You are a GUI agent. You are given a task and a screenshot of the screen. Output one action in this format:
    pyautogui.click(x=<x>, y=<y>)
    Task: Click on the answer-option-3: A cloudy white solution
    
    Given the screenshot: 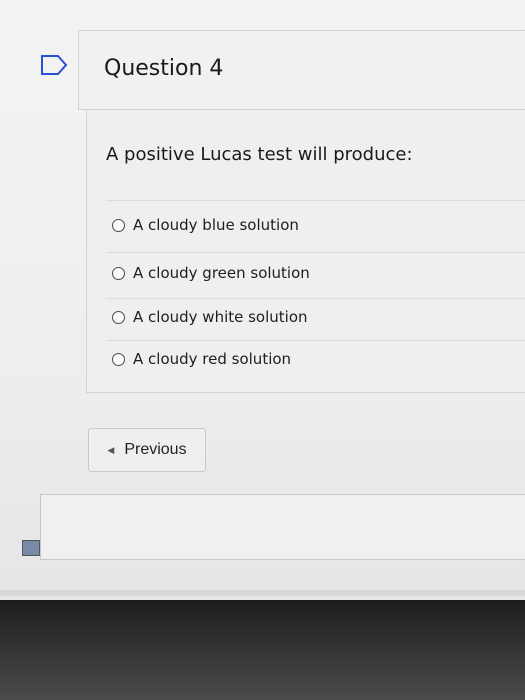 What is the action you would take?
    pyautogui.click(x=210, y=317)
    